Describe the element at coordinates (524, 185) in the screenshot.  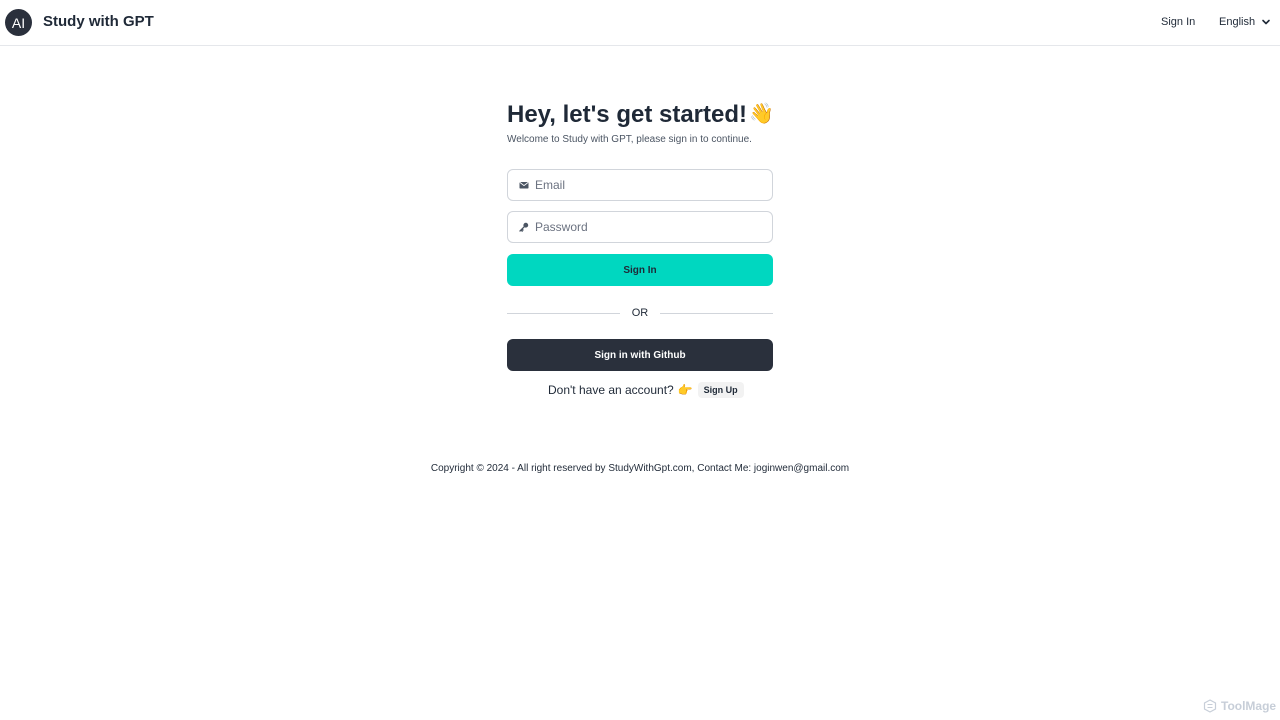
I see `envelope-icon` at that location.